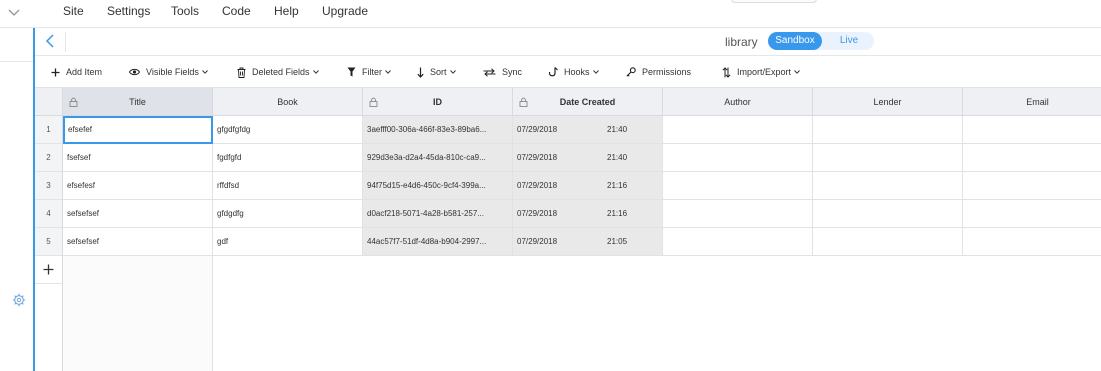 The width and height of the screenshot is (1101, 371). I want to click on cell-book: gfdgdfg, so click(288, 214).